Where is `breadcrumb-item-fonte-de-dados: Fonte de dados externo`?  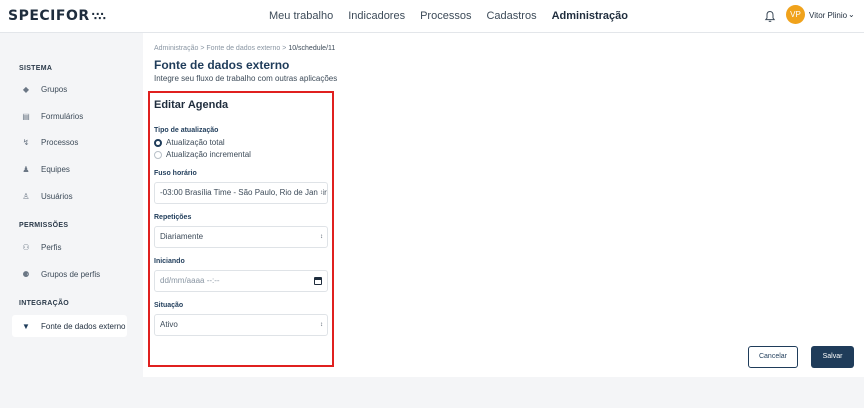
breadcrumb-item-fonte-de-dados: Fonte de dados externo is located at coordinates (243, 48).